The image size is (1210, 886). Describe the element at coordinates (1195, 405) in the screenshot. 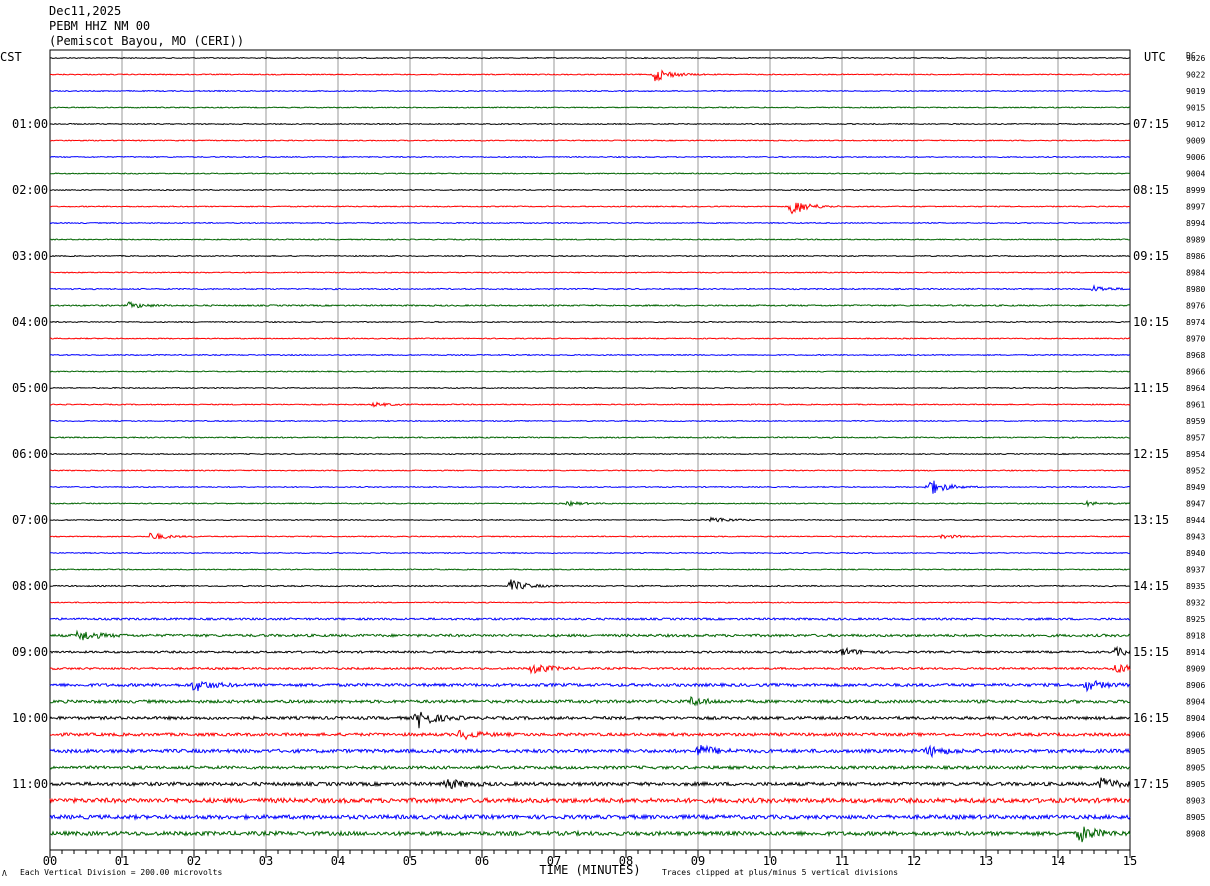

I see `dc-offset-label: 8961` at that location.